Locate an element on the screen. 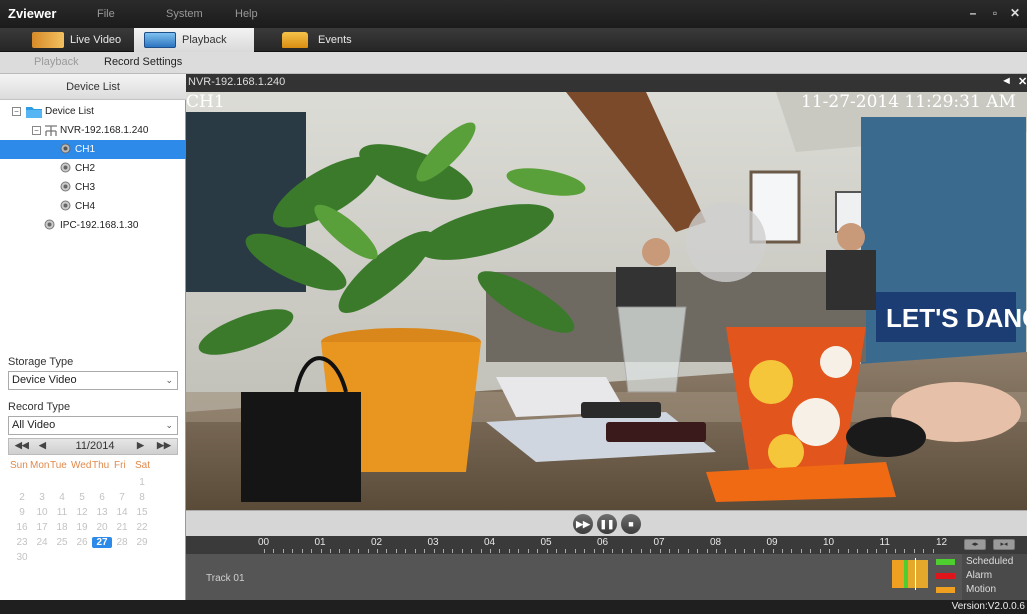  calendar-day: 25 is located at coordinates (62, 542).